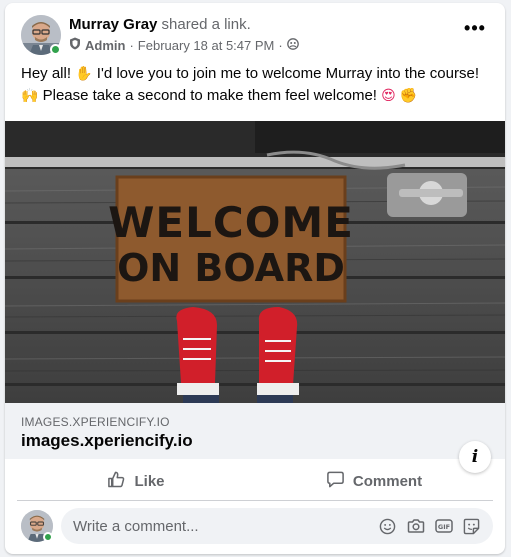 This screenshot has width=511, height=557. Describe the element at coordinates (231, 268) in the screenshot. I see `doormat-line2: ON BOARD` at that location.